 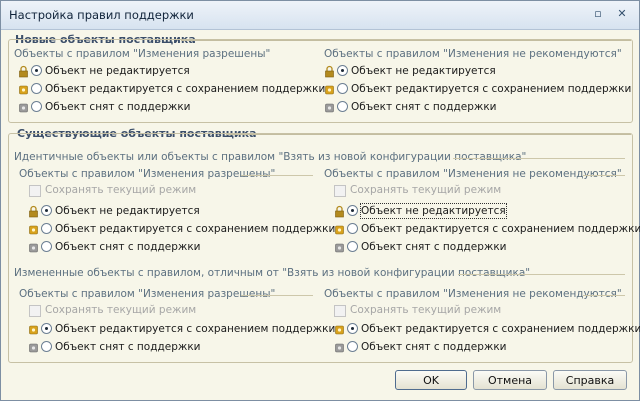 What do you see at coordinates (510, 380) in the screenshot?
I see `cancel-button: Отмена` at bounding box center [510, 380].